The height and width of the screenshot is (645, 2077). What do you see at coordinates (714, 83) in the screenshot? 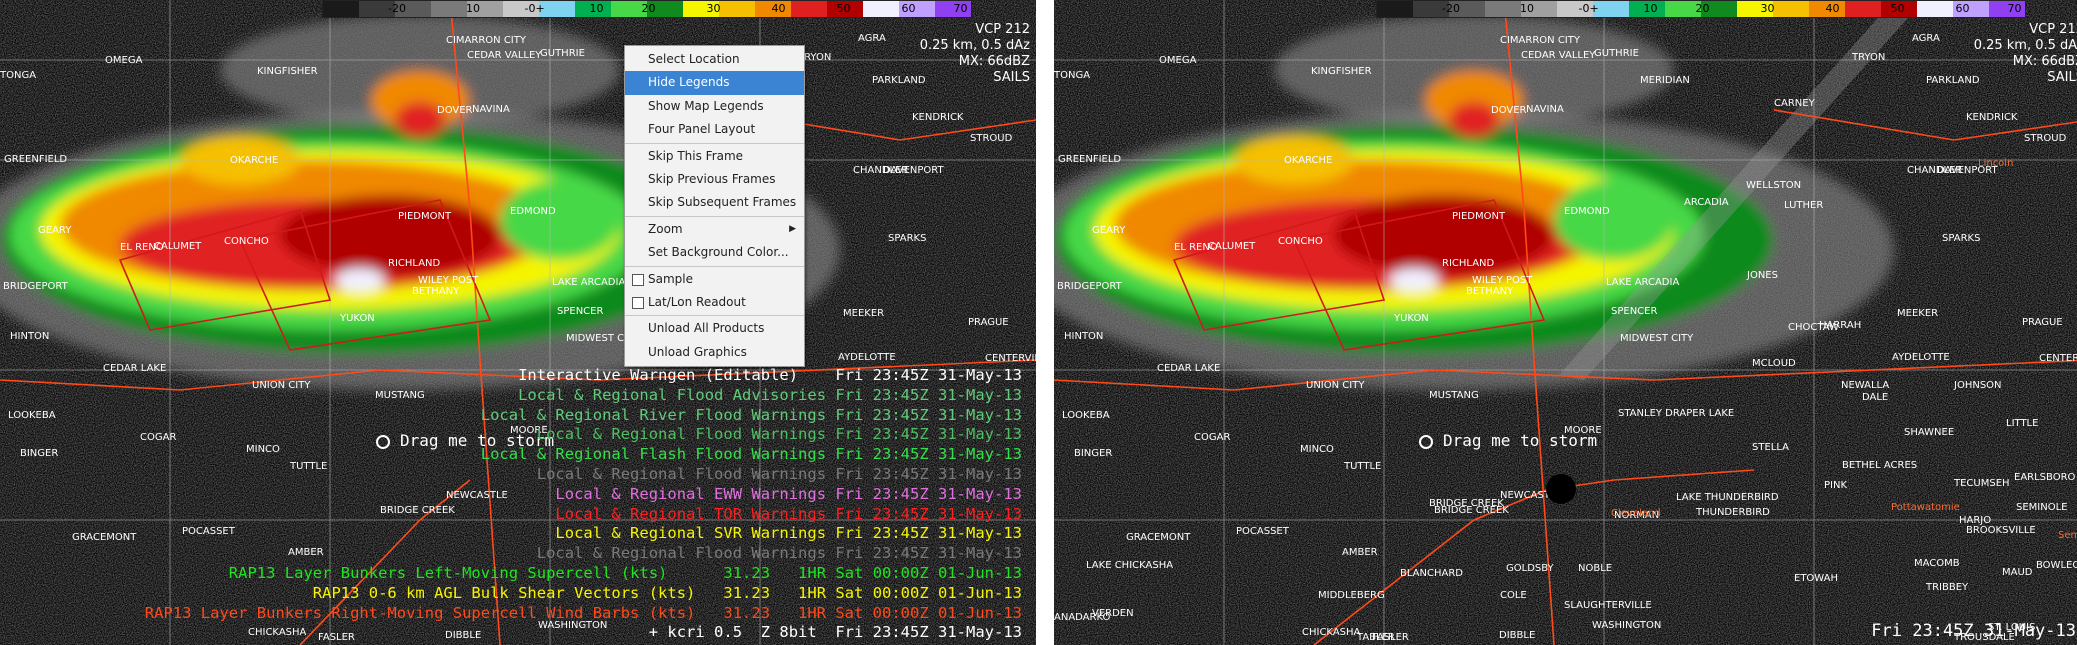
I see `menu-item-hide-legends: Hide Legends` at bounding box center [714, 83].